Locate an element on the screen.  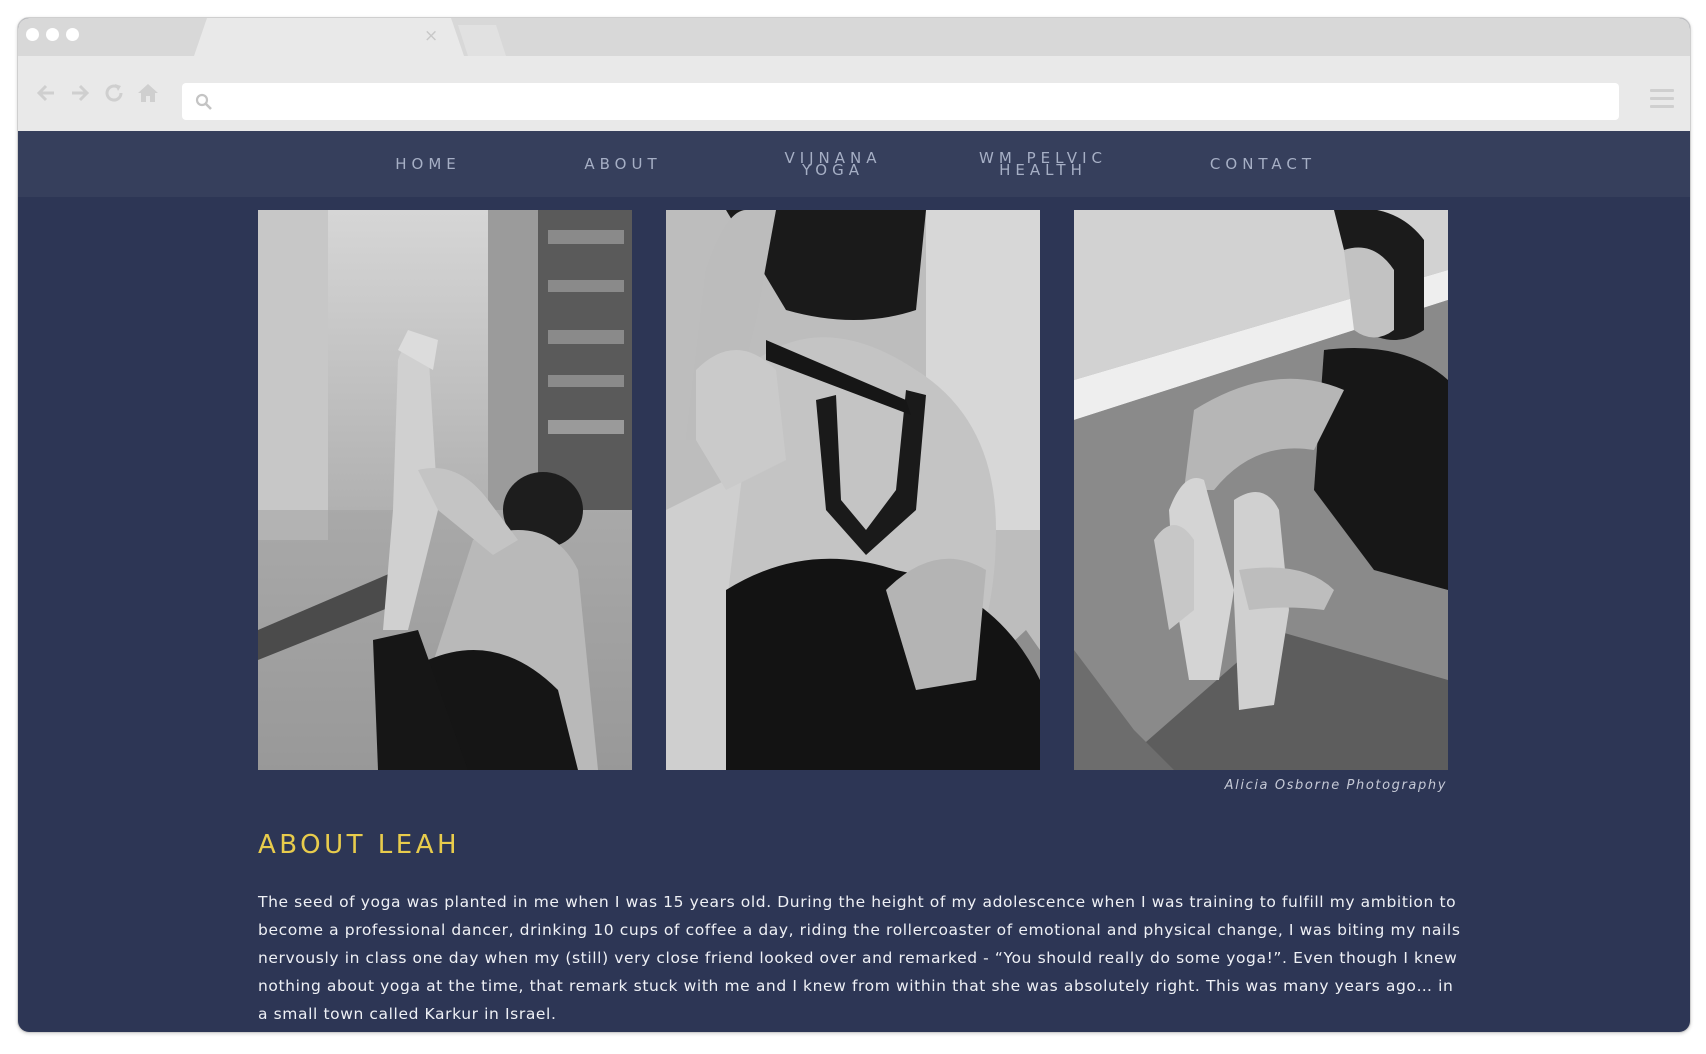
yoga-photo-3-image is located at coordinates (1261, 490).